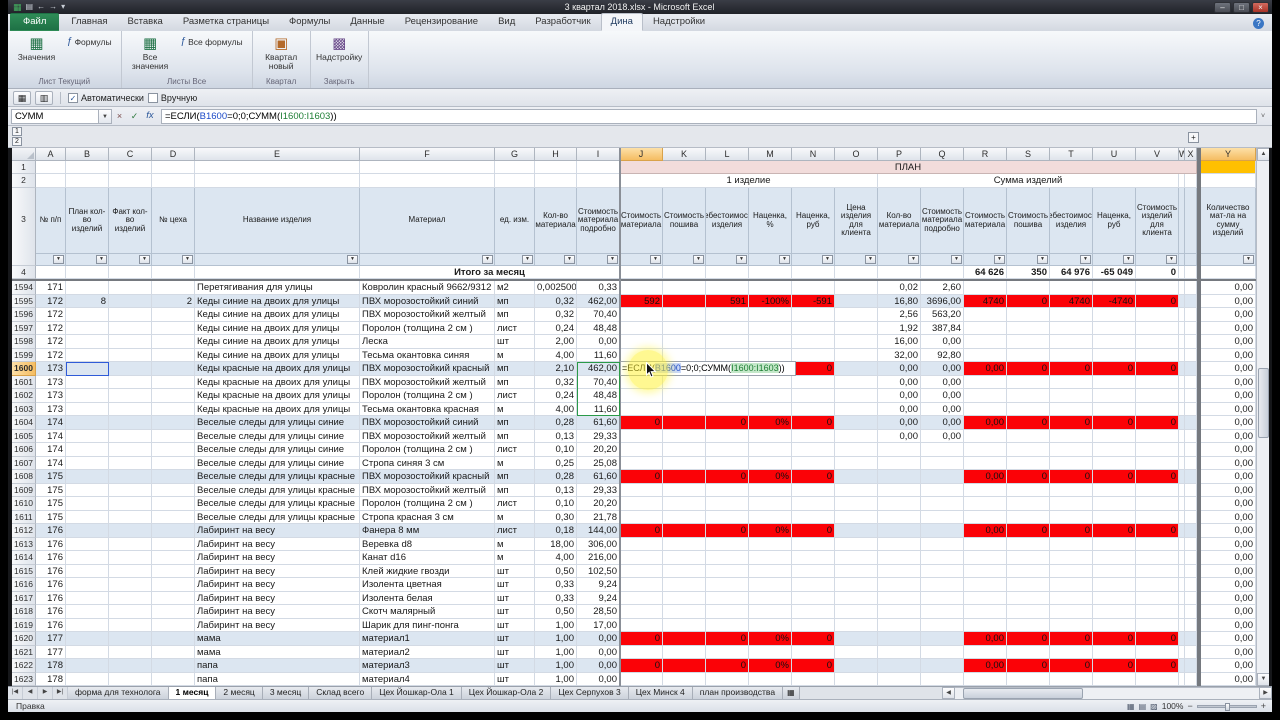 Image resolution: width=1280 pixels, height=720 pixels. I want to click on cell-H1612: 0,18, so click(556, 531).